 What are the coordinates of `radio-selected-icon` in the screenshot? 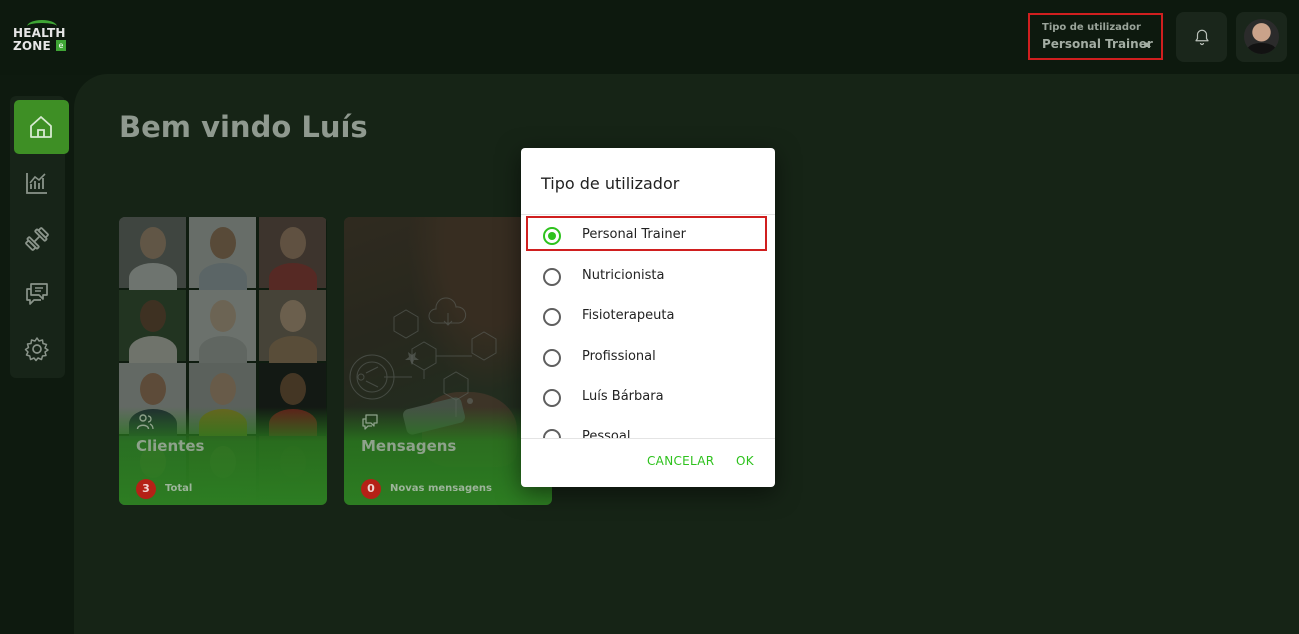 It's located at (552, 236).